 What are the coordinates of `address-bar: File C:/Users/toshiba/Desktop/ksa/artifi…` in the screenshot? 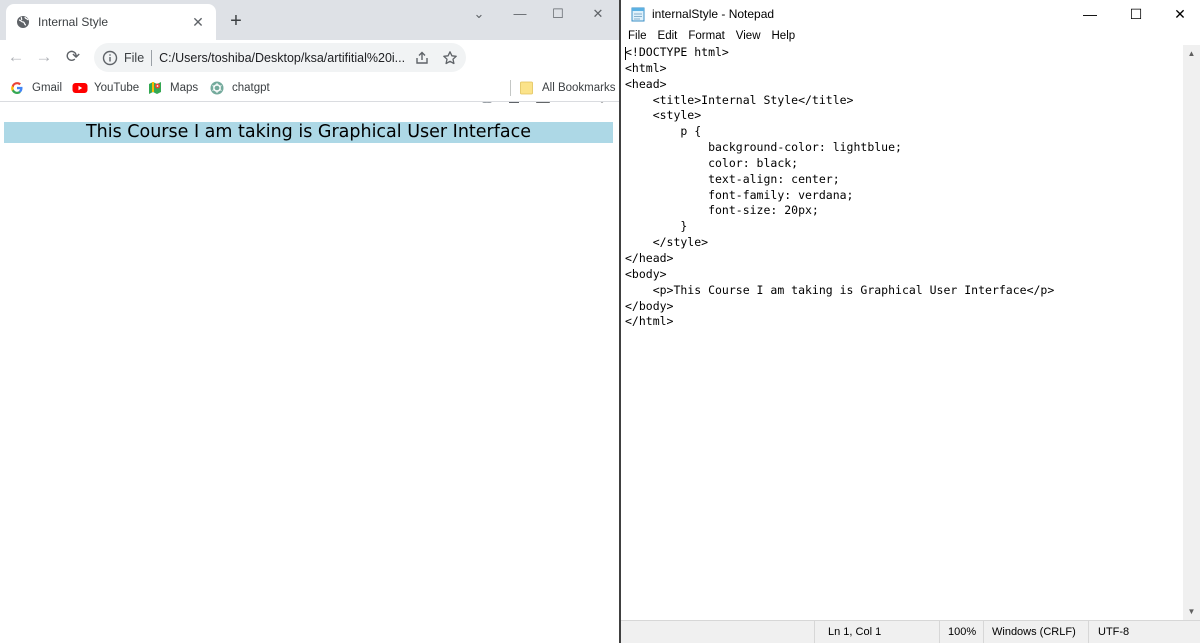 It's located at (280, 57).